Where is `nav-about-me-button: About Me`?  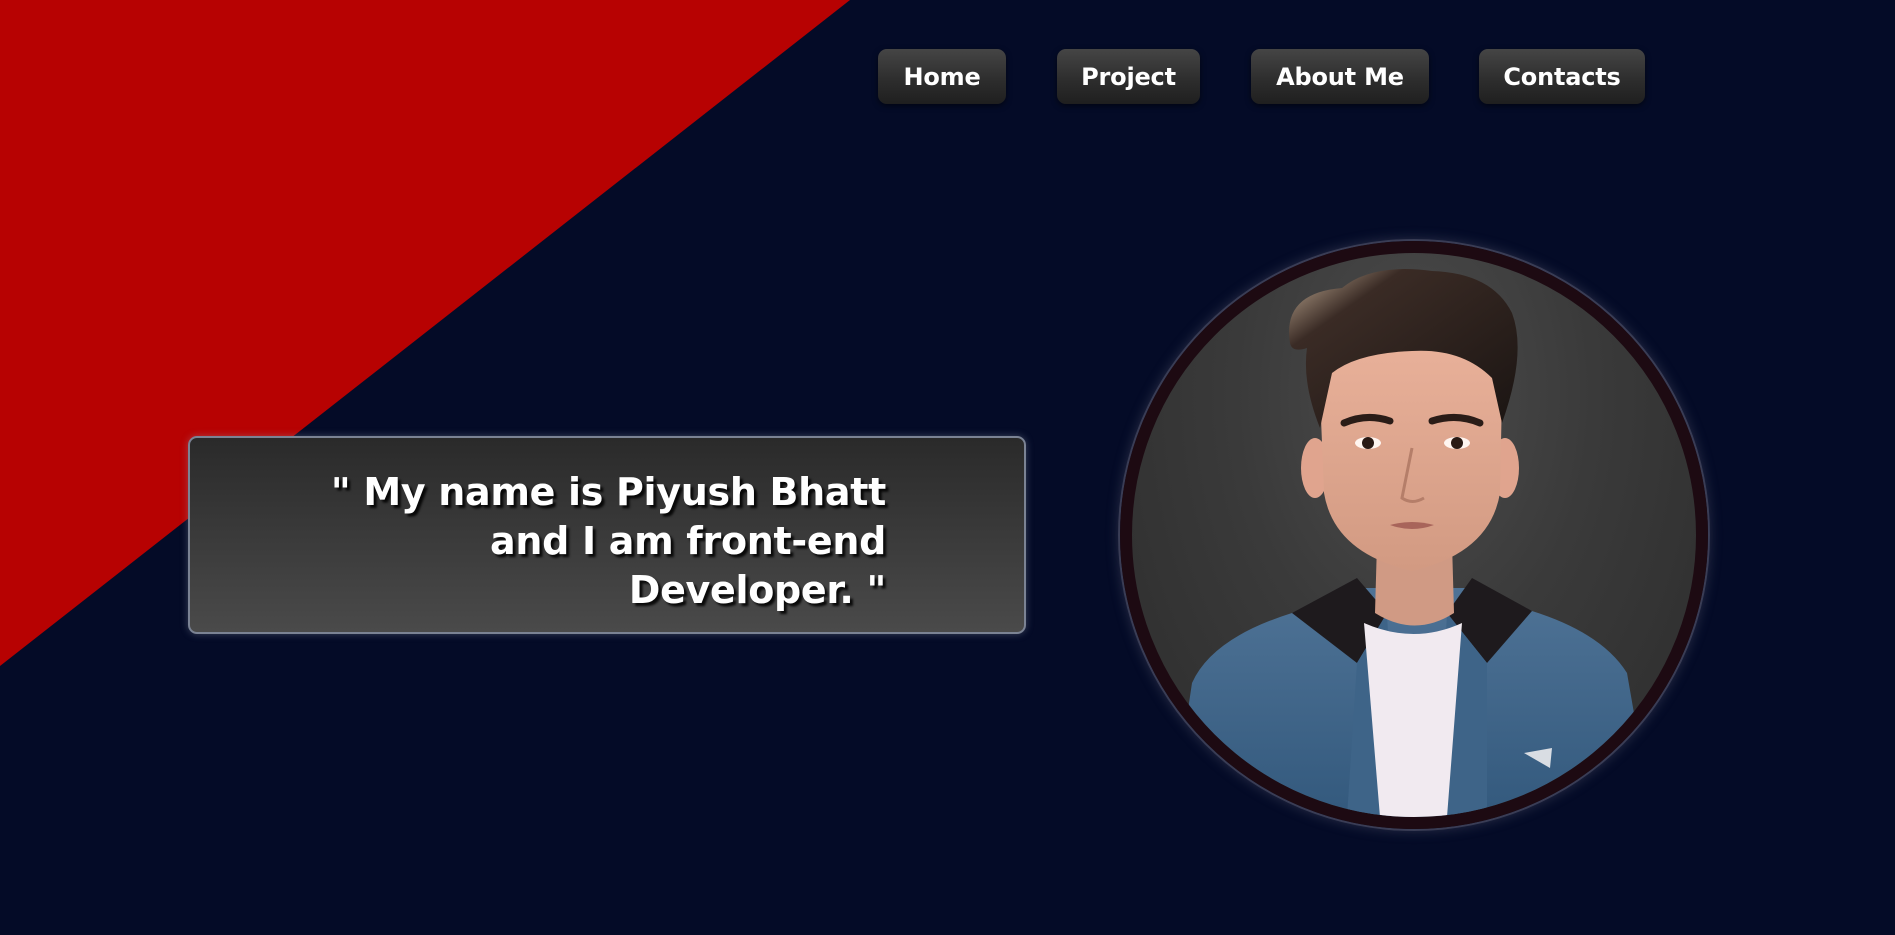
nav-about-me-button: About Me is located at coordinates (1340, 76).